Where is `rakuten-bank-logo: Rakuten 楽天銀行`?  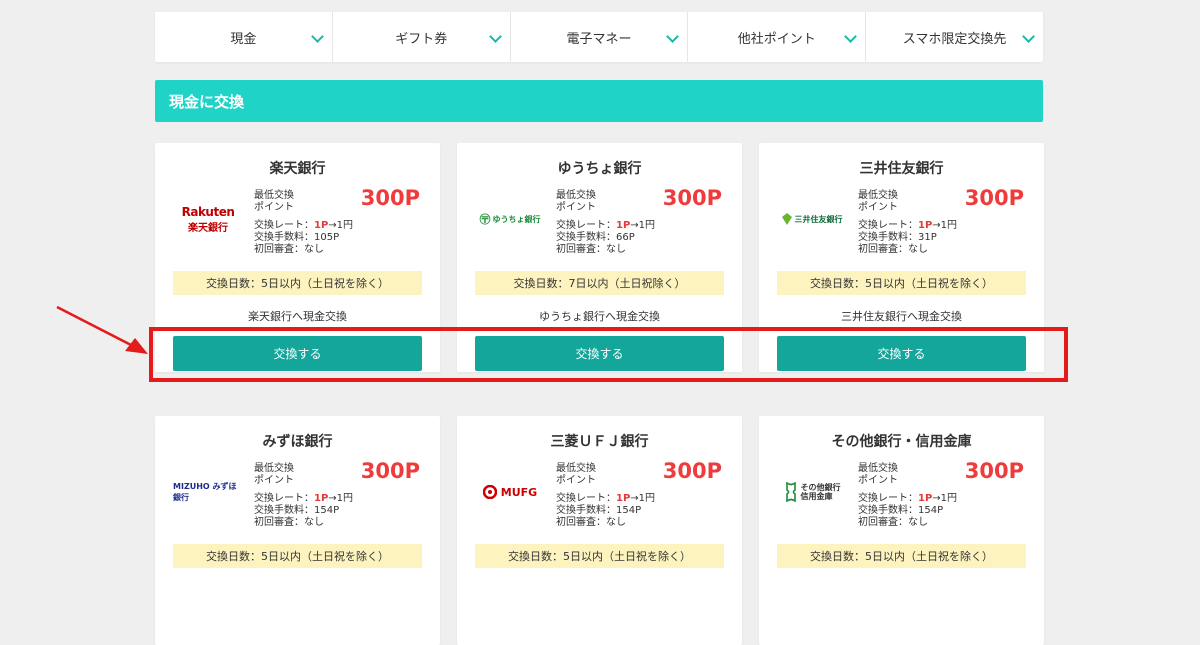 rakuten-bank-logo: Rakuten 楽天銀行 is located at coordinates (208, 219).